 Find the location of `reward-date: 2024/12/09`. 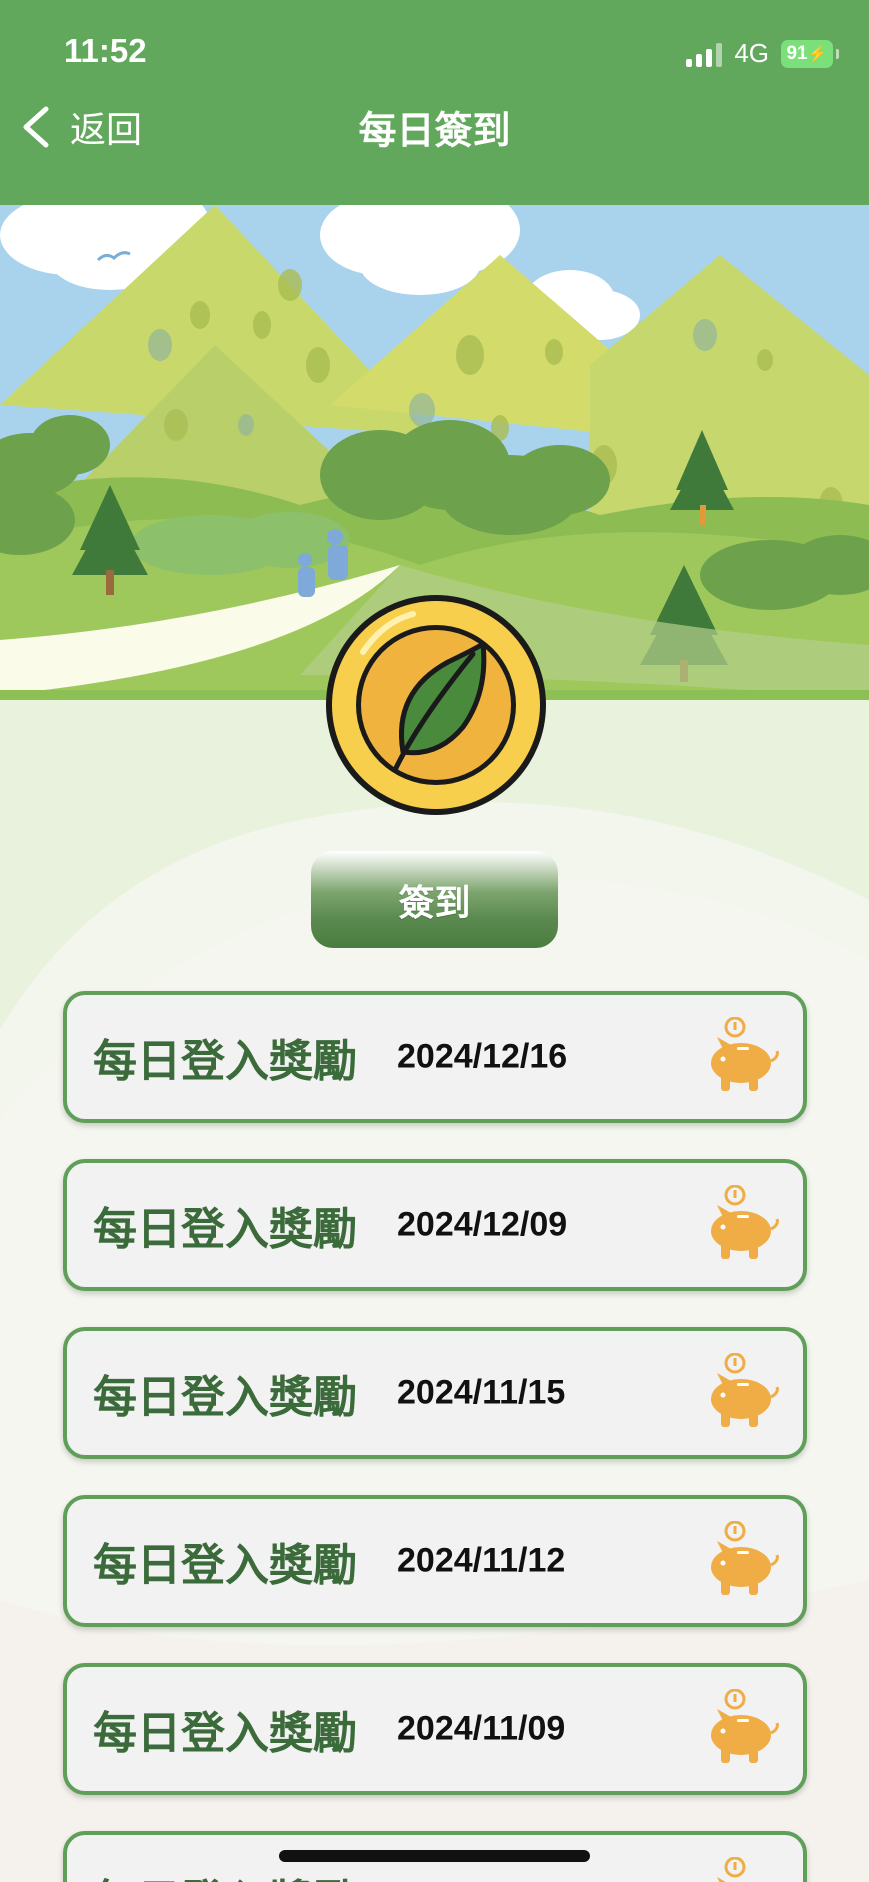

reward-date: 2024/12/09 is located at coordinates (482, 1224).